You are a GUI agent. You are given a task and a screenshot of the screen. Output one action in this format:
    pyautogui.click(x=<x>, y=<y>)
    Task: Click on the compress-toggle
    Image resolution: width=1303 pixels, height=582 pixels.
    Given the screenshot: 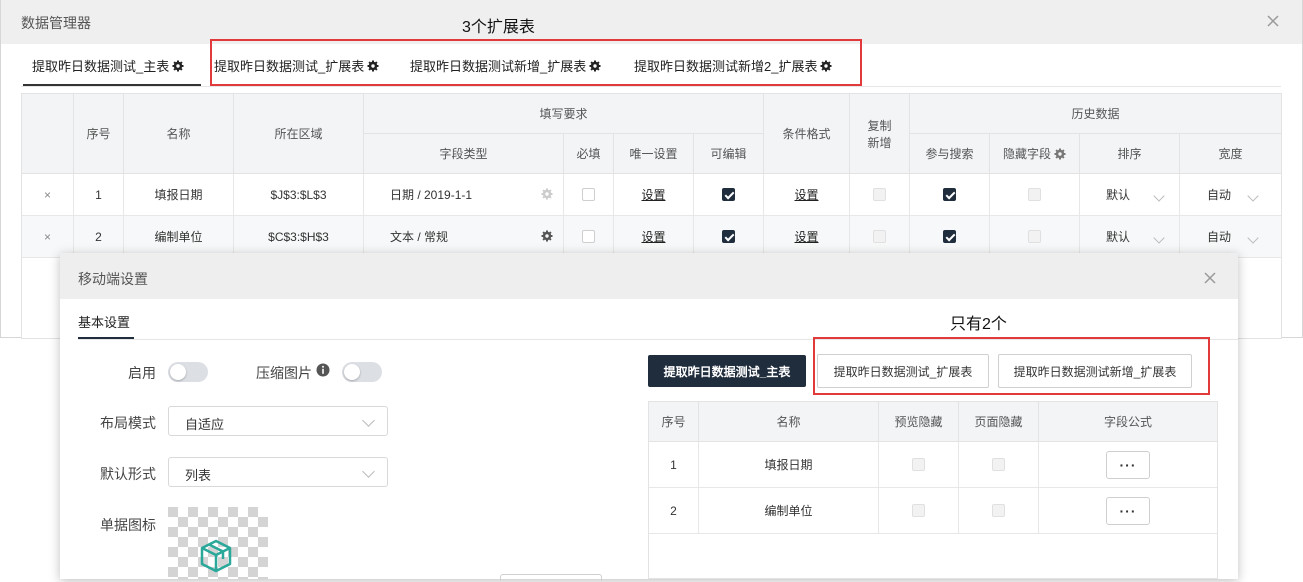 What is the action you would take?
    pyautogui.click(x=362, y=372)
    